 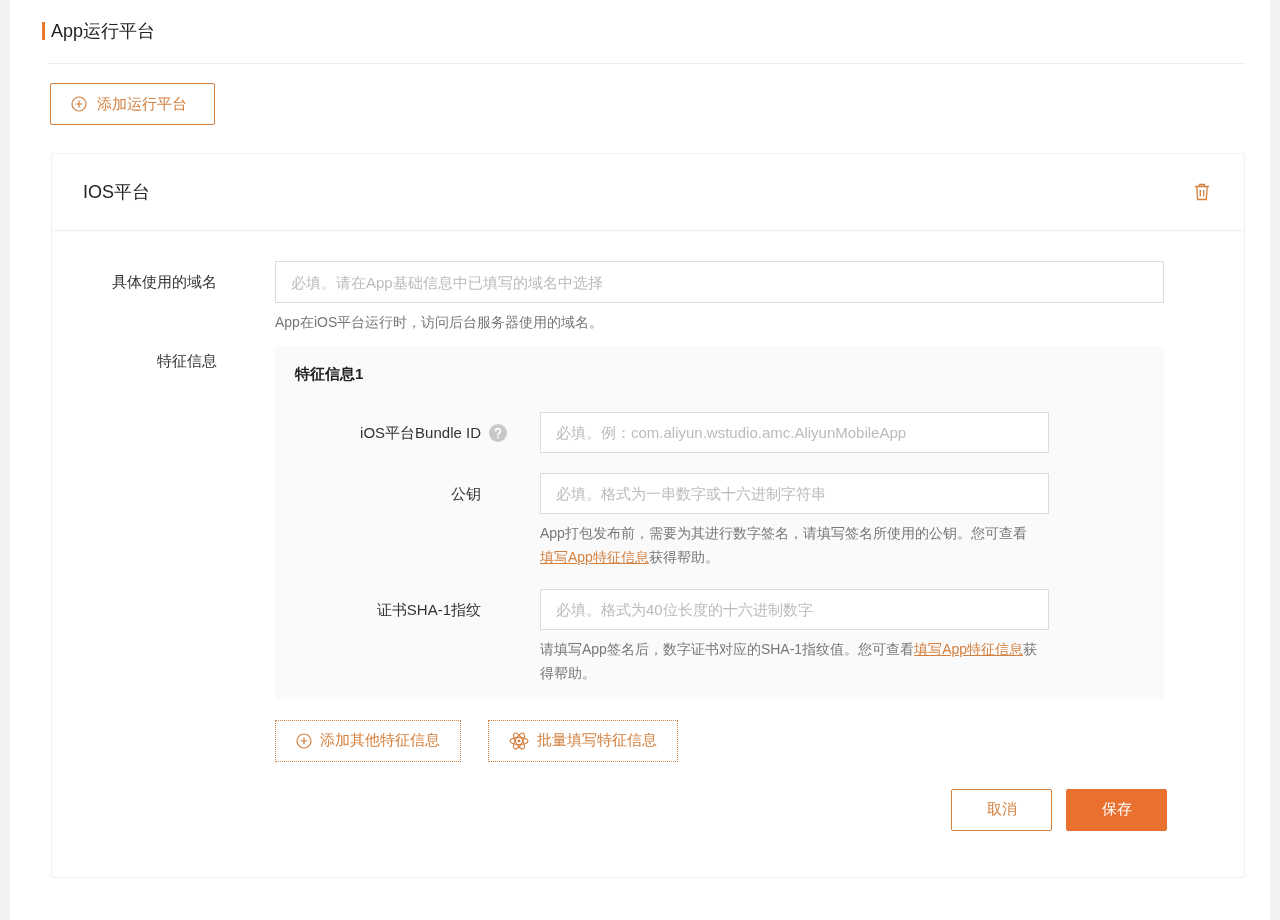 I want to click on help-text: App在iOS平台运行时，访问后台服务器使用的域名。, so click(x=440, y=322).